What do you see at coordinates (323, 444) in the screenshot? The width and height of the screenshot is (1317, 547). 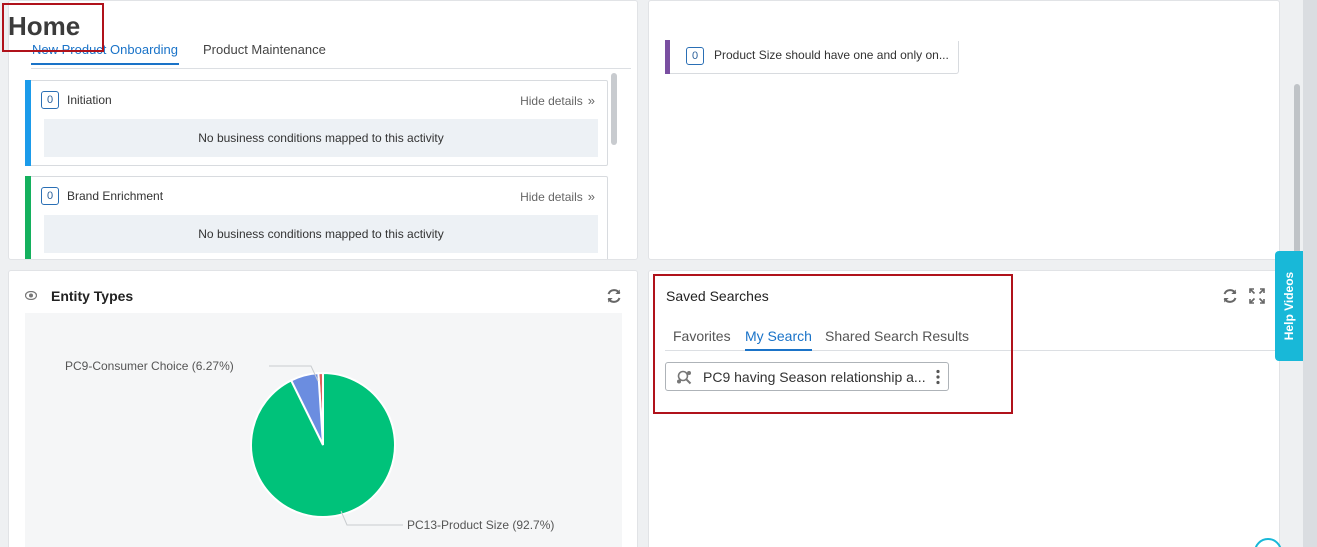 I see `pie-slice-pc13-product-size` at bounding box center [323, 444].